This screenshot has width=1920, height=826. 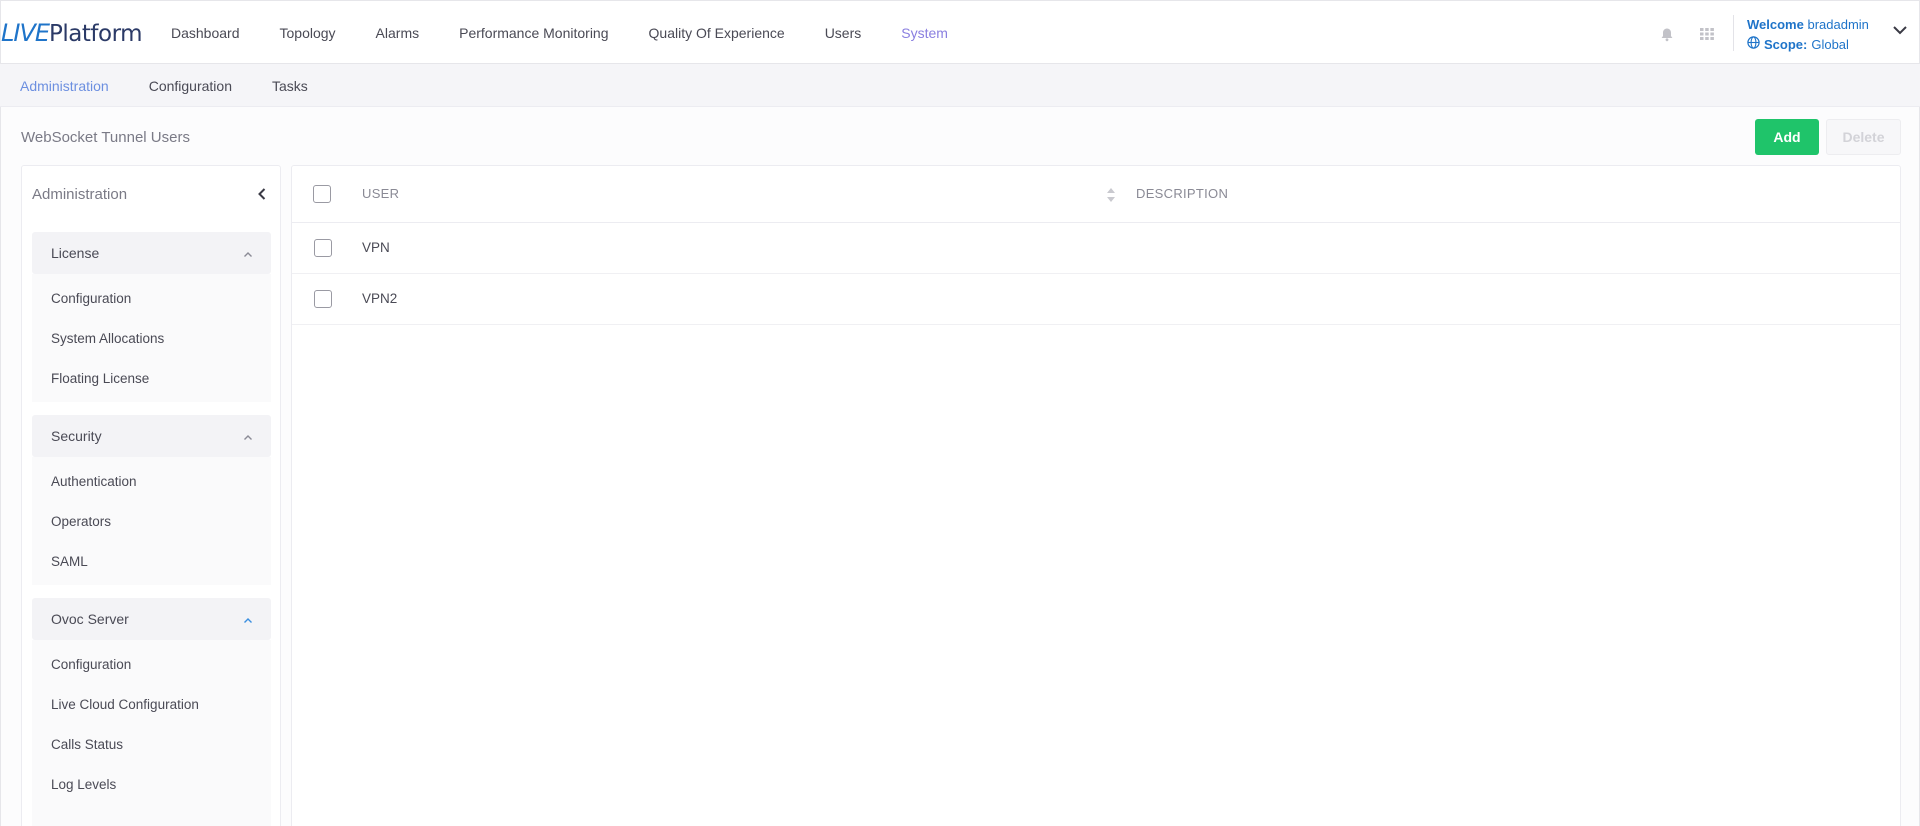 I want to click on subnav-administration: Administration, so click(x=64, y=86).